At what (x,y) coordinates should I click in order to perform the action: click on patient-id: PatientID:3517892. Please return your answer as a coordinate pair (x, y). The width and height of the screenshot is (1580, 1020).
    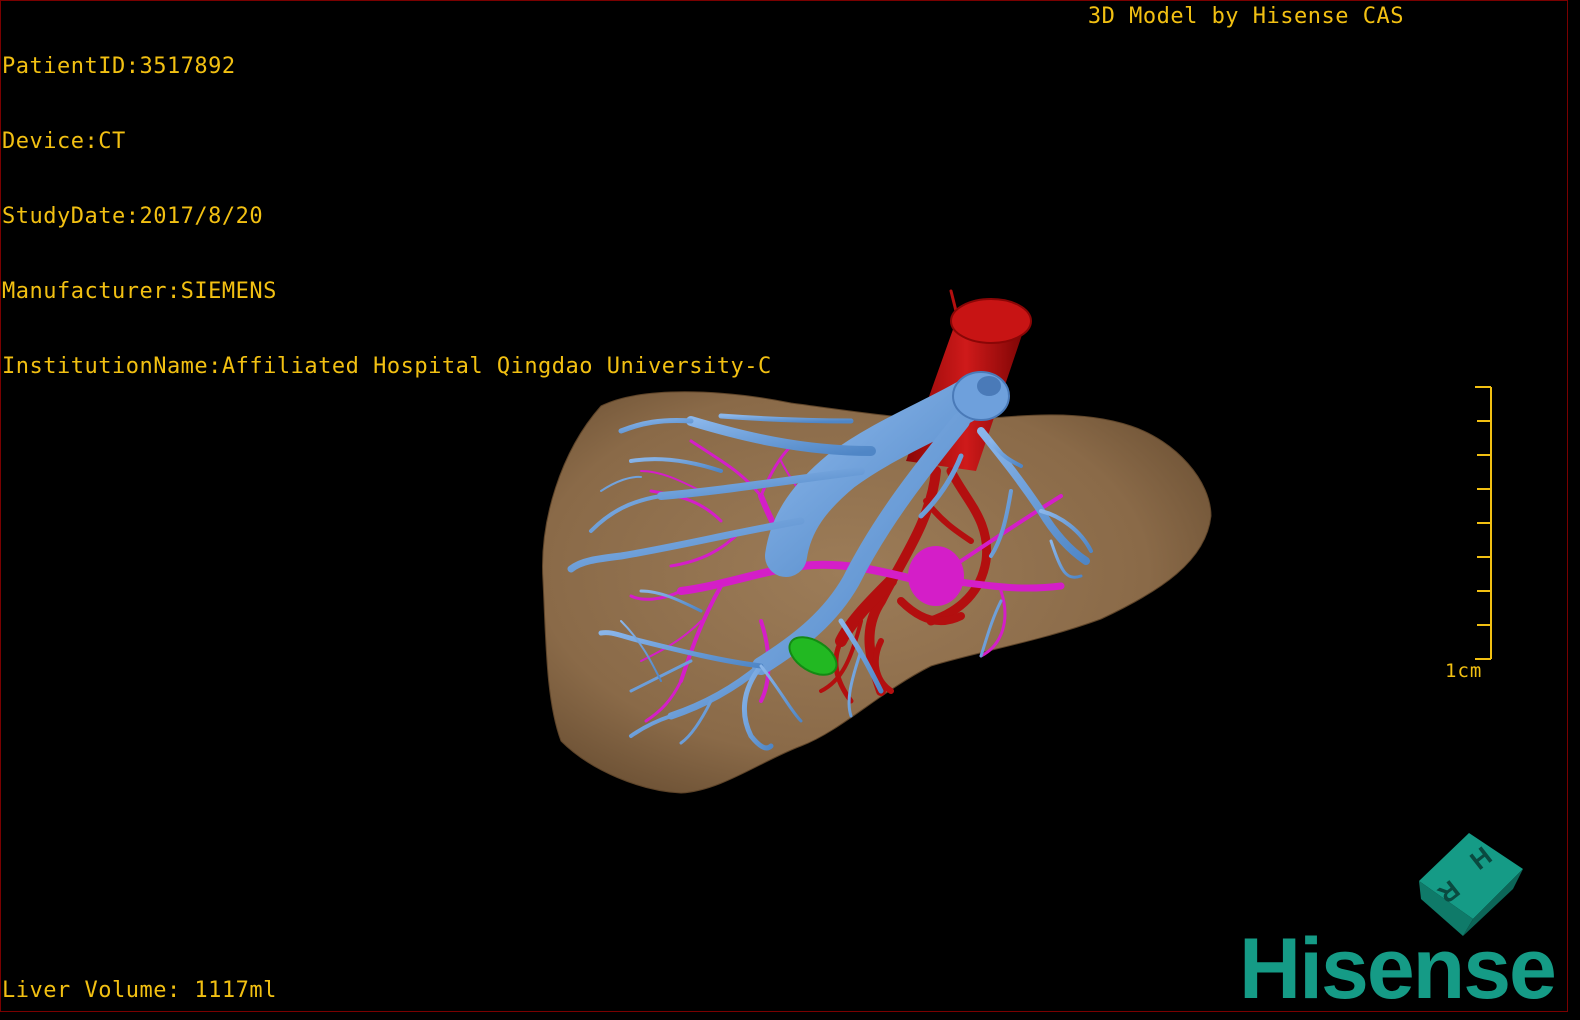
    Looking at the image, I should click on (119, 66).